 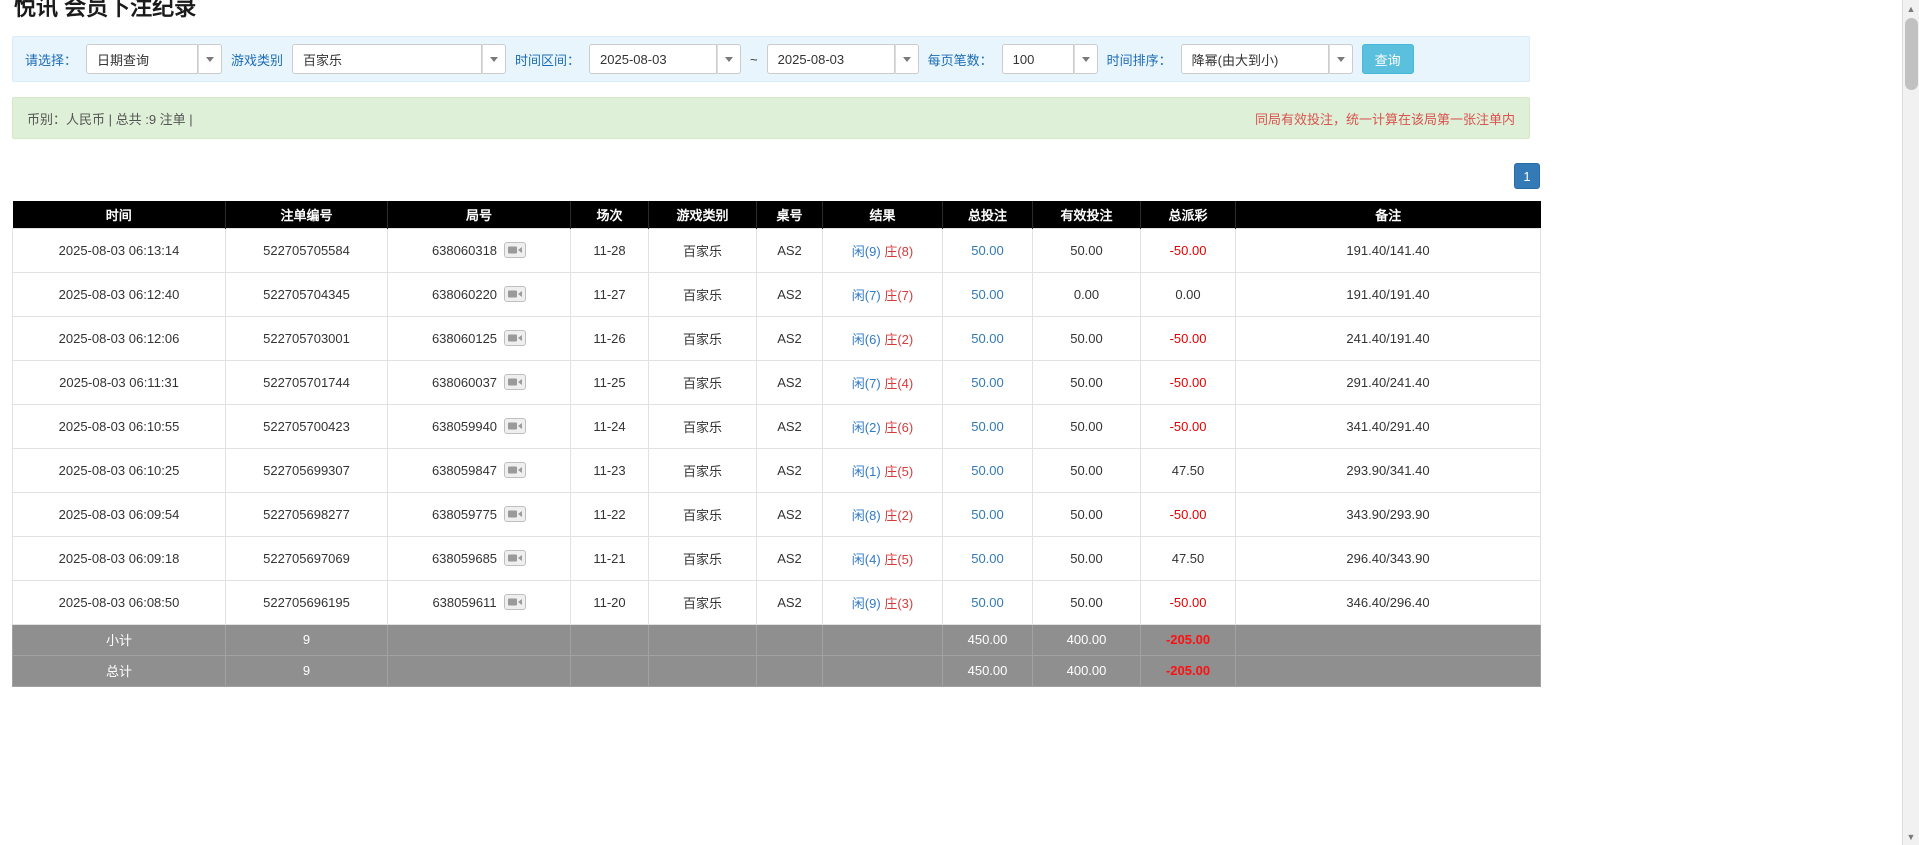 What do you see at coordinates (494, 59) in the screenshot?
I see `game-type-caret-button` at bounding box center [494, 59].